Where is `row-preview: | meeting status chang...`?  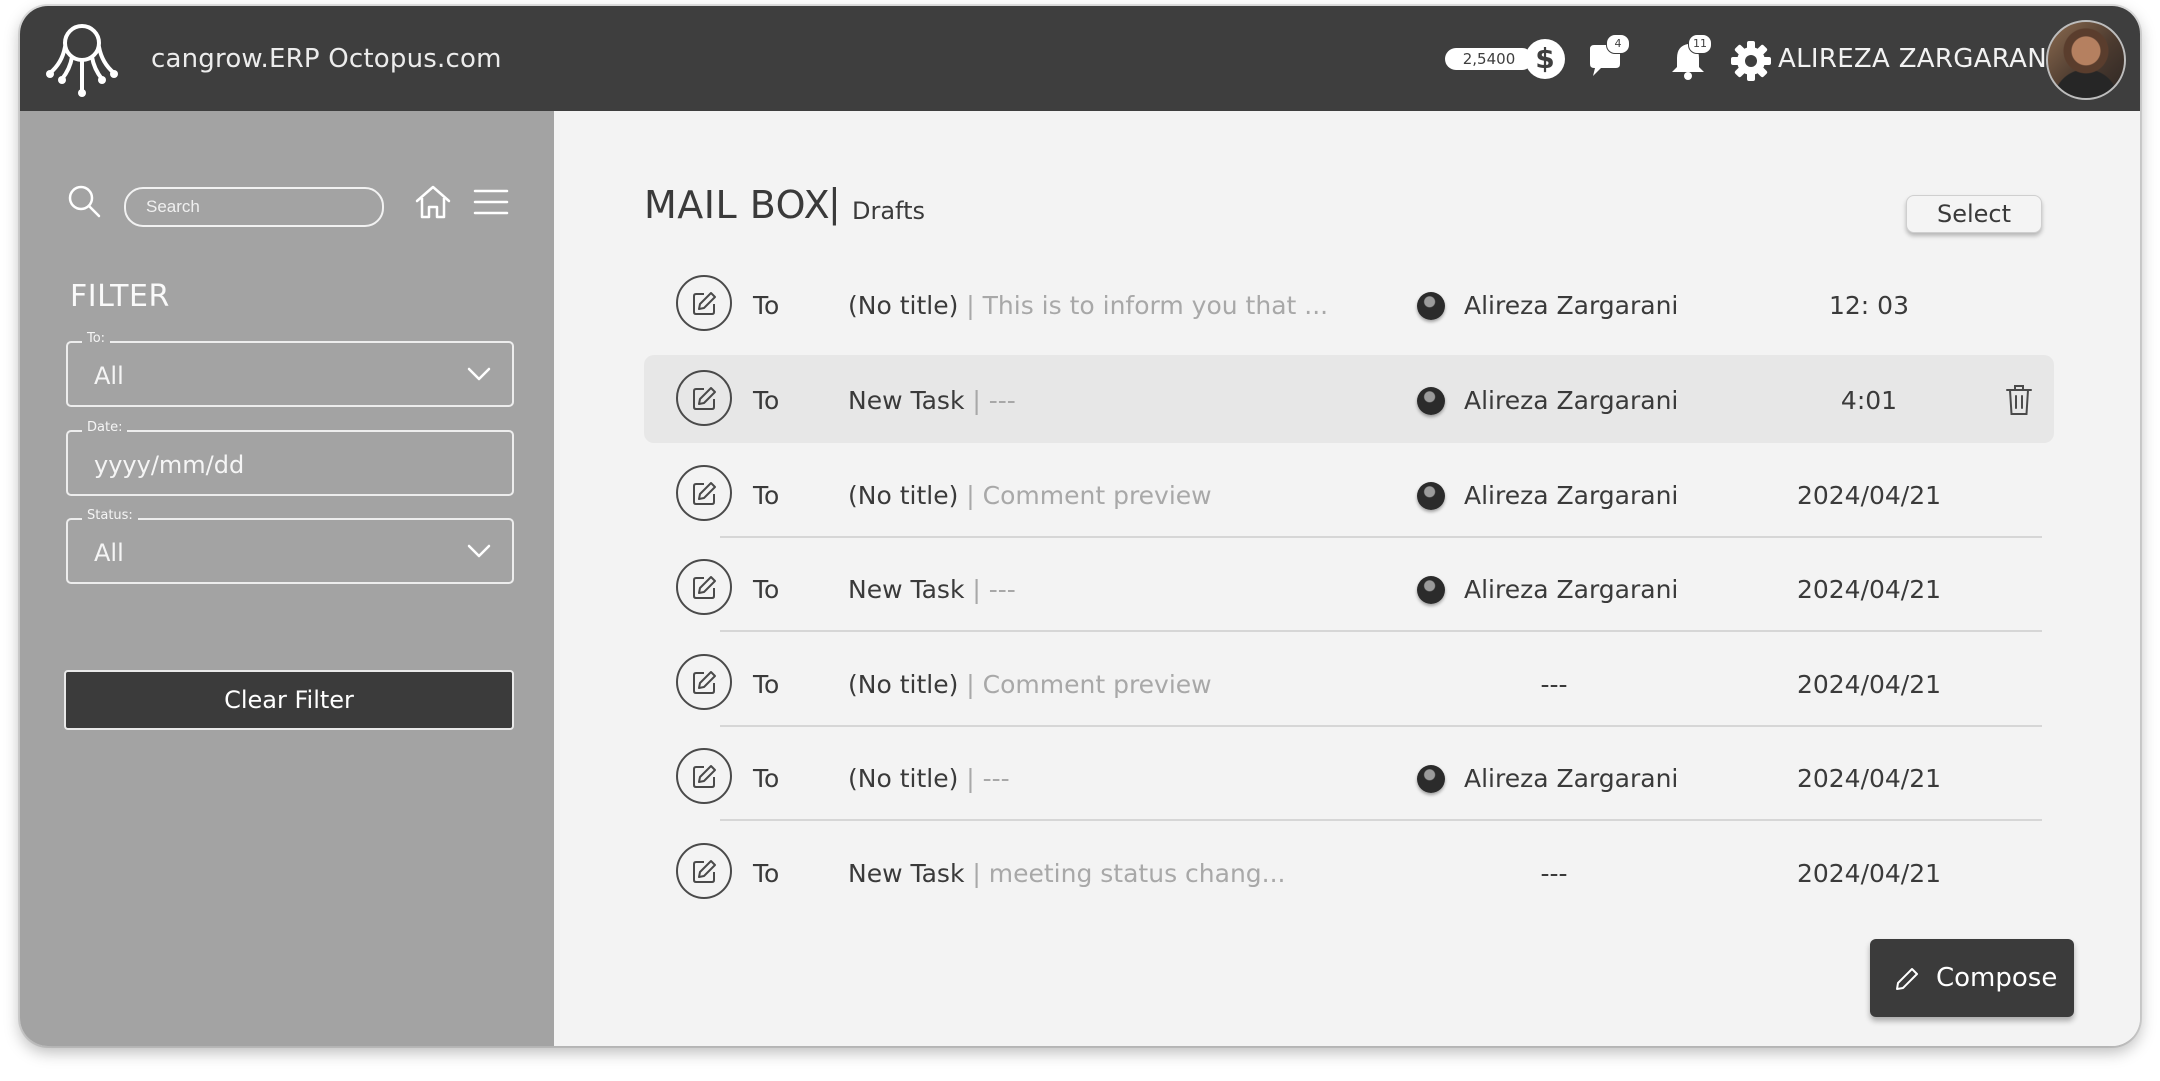
row-preview: | meeting status chang... is located at coordinates (1125, 873).